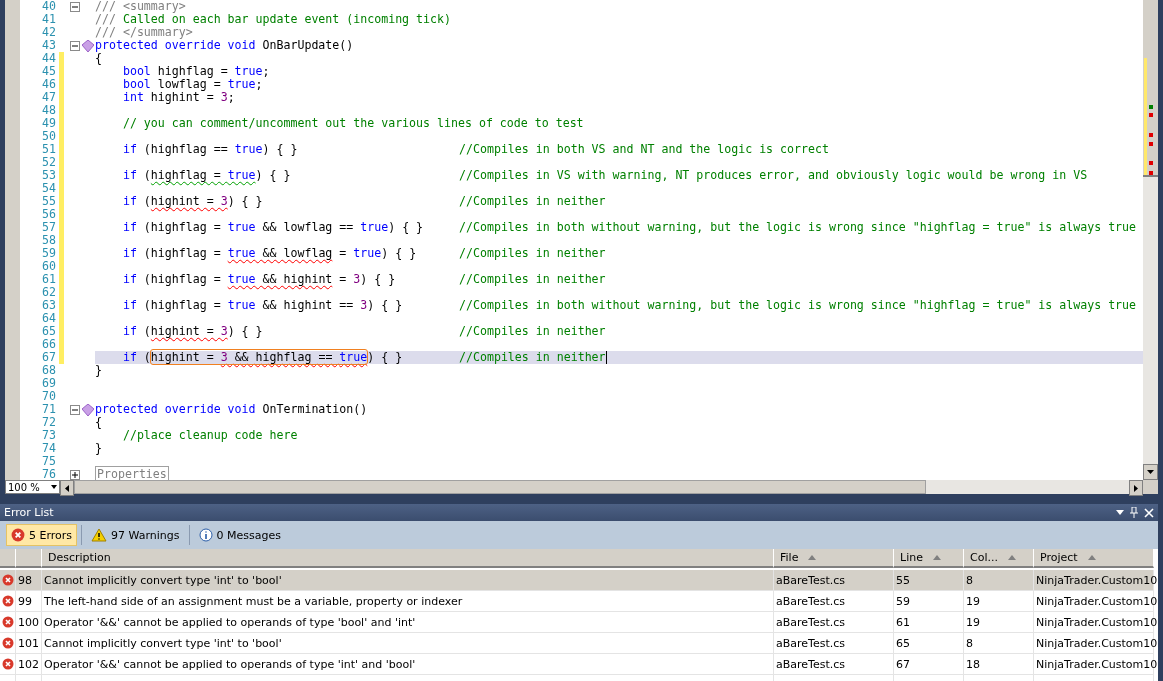 This screenshot has height=681, width=1163. I want to click on line-number: 41, so click(48, 19).